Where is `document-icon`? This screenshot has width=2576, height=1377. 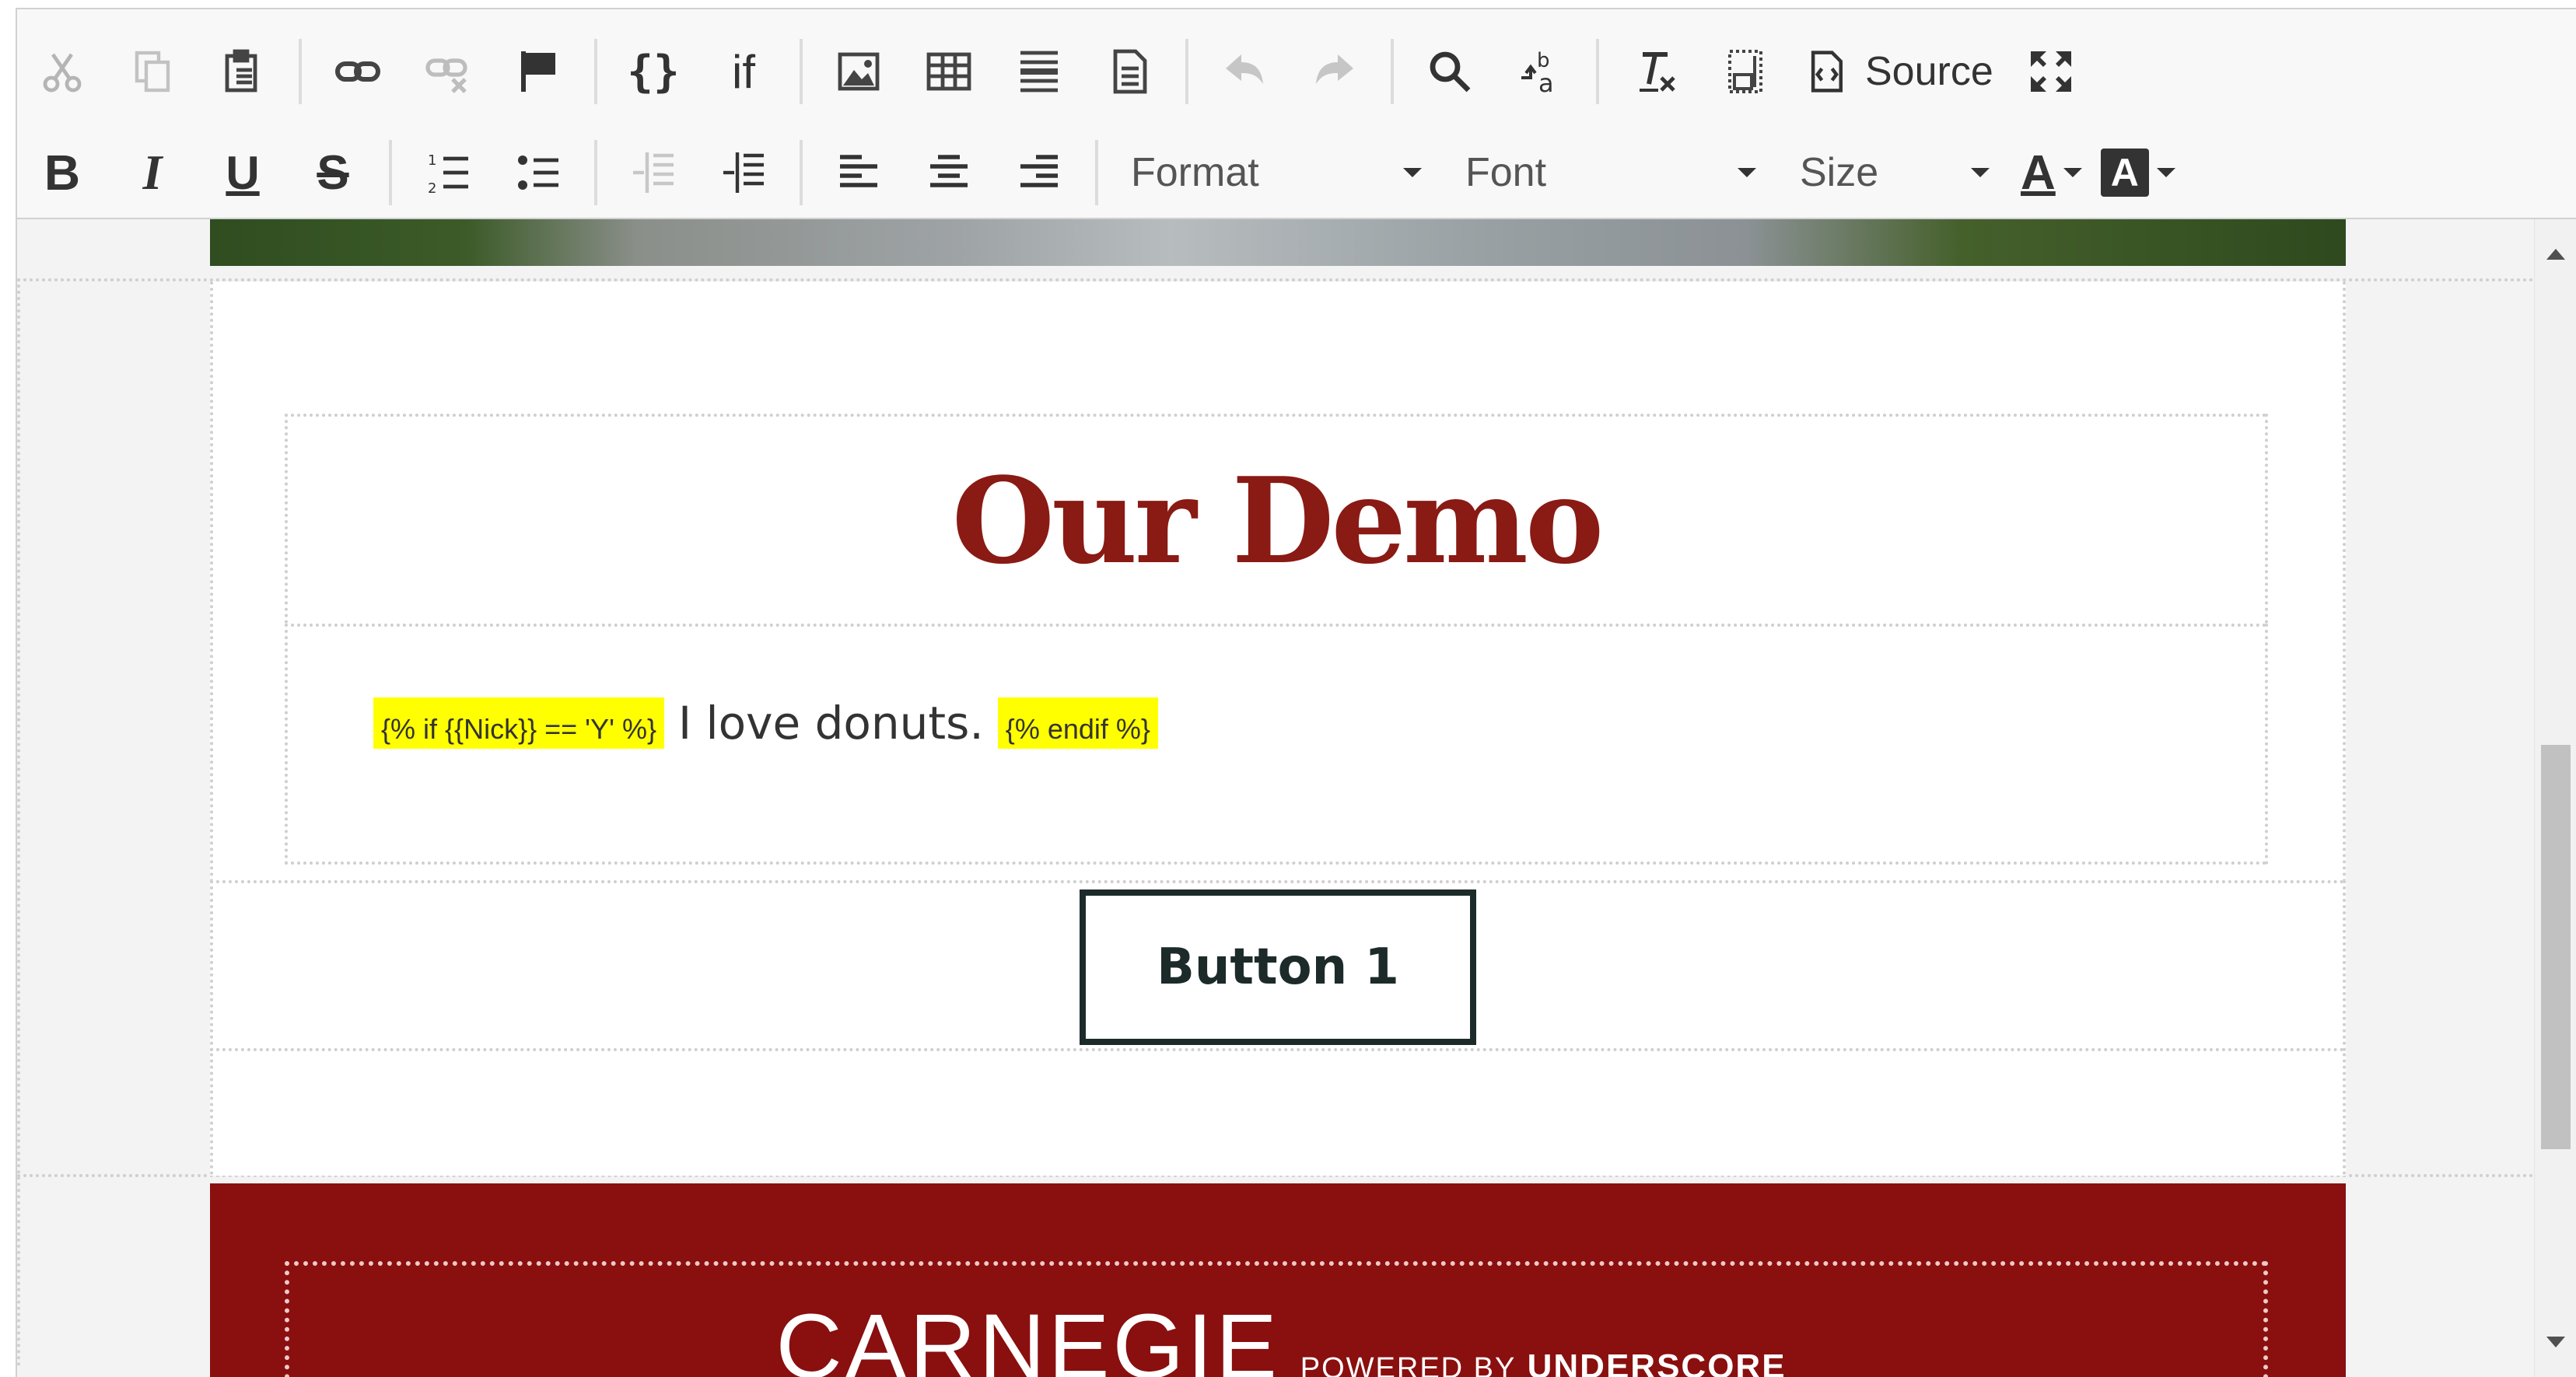
document-icon is located at coordinates (1130, 71).